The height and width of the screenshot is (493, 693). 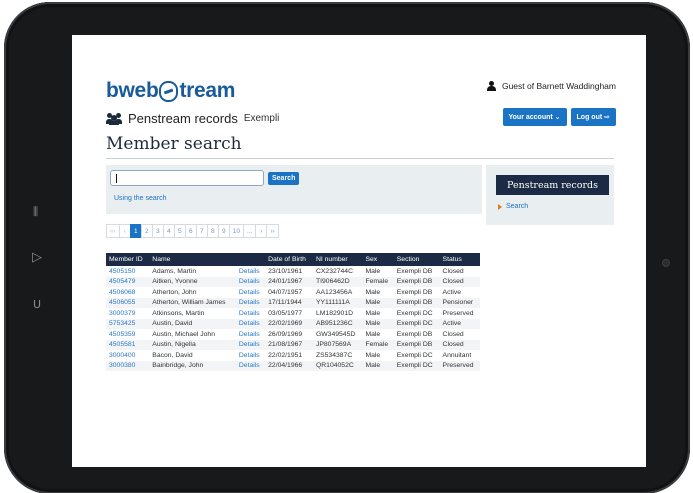 What do you see at coordinates (128, 259) in the screenshot?
I see `column-header: Member ID` at bounding box center [128, 259].